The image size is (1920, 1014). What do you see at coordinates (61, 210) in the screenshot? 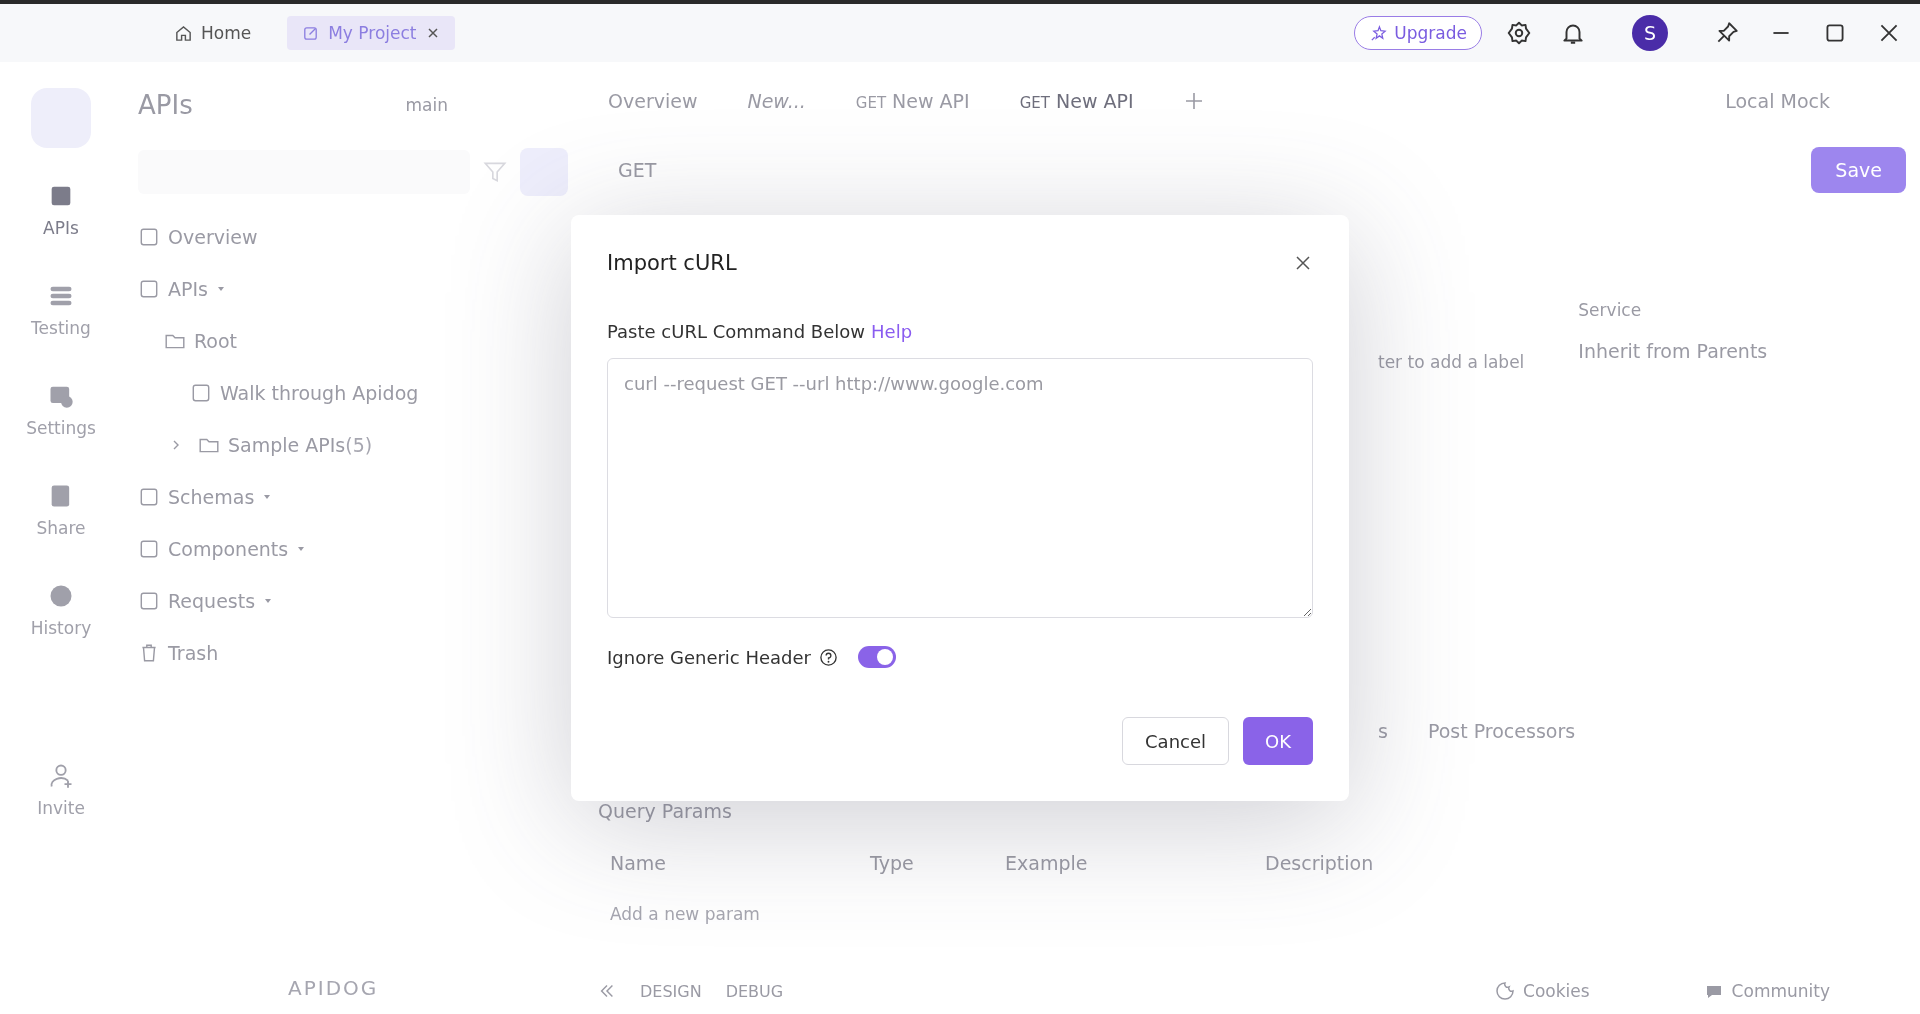
I see `rail-item: APIs` at bounding box center [61, 210].